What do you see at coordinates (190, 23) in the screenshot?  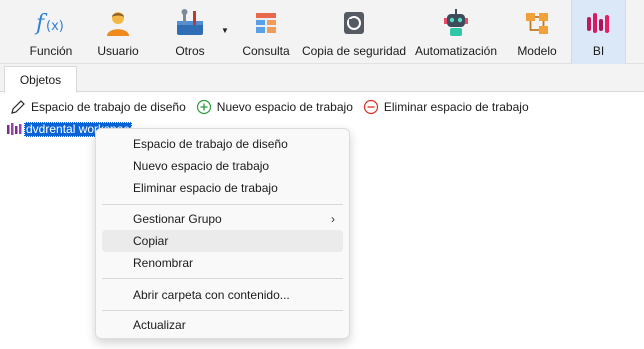 I see `tools-icon` at bounding box center [190, 23].